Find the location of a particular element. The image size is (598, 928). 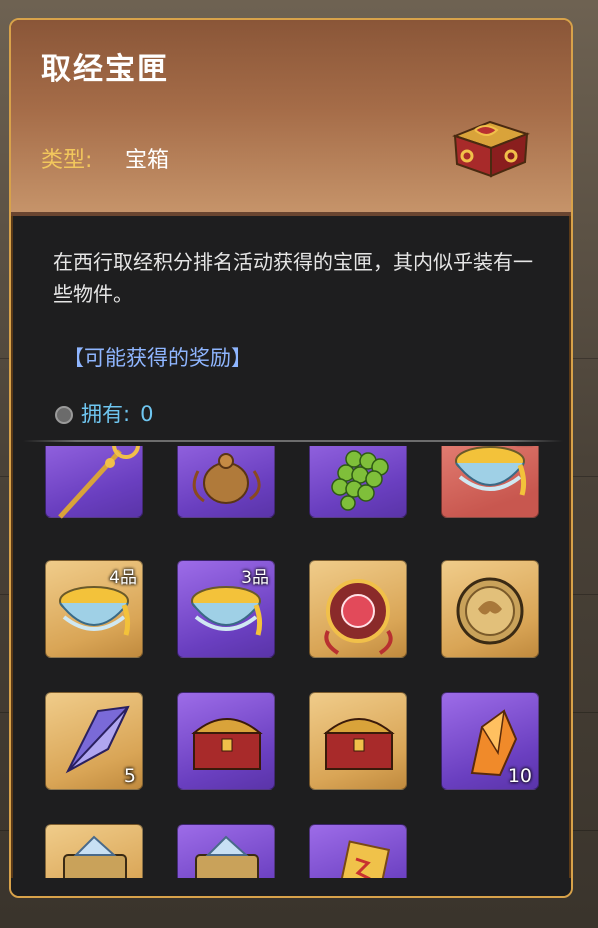

item-type-label: 类型: is located at coordinates (67, 160).